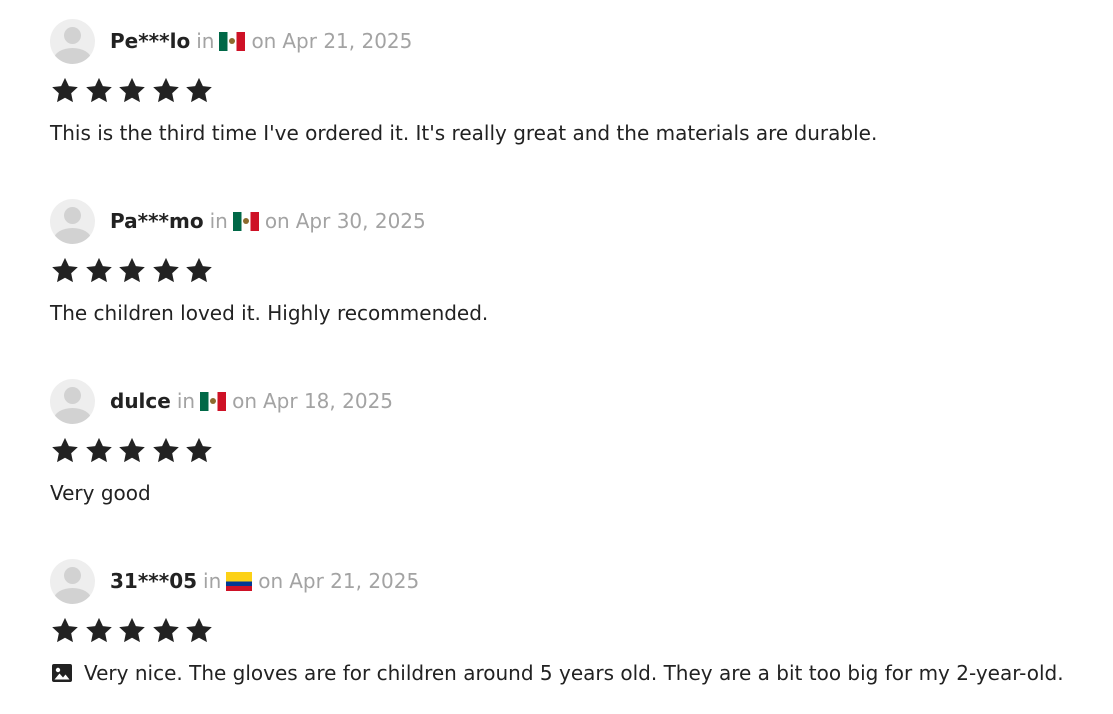 This screenshot has height=714, width=1113. I want to click on review-header: 31***05 in on Apr 21, 2025, so click(575, 581).